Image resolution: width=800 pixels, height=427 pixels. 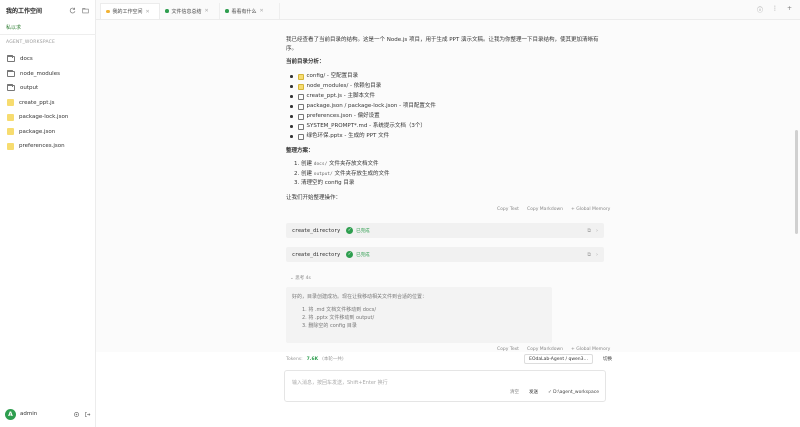 What do you see at coordinates (72, 10) in the screenshot?
I see `refresh-icon` at bounding box center [72, 10].